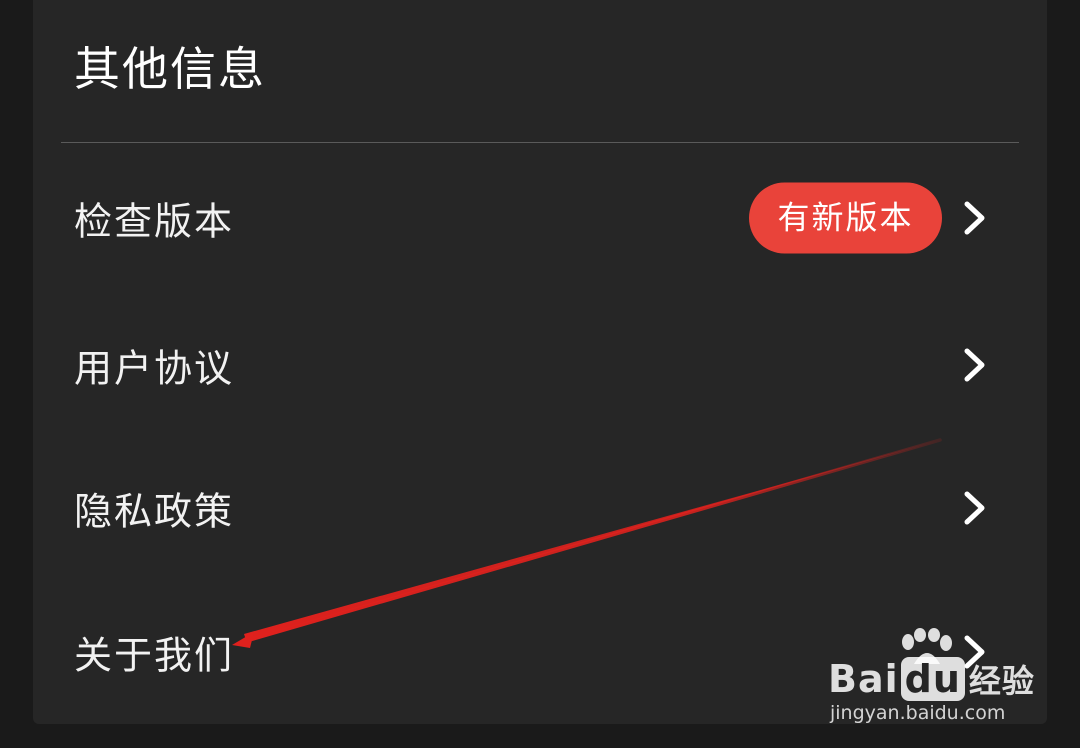 This screenshot has height=748, width=1080. What do you see at coordinates (154, 511) in the screenshot?
I see `row-label-privacy-policy: 隐私政策` at bounding box center [154, 511].